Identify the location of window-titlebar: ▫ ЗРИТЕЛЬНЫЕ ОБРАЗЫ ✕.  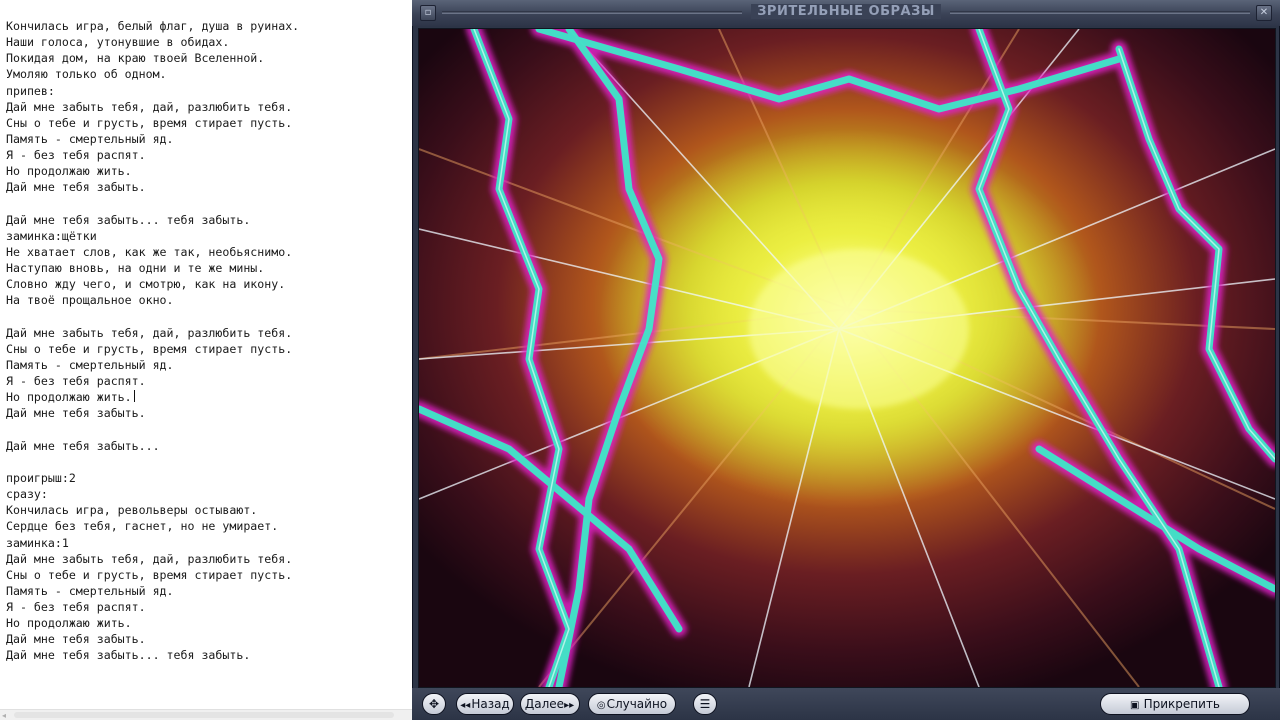
(846, 13).